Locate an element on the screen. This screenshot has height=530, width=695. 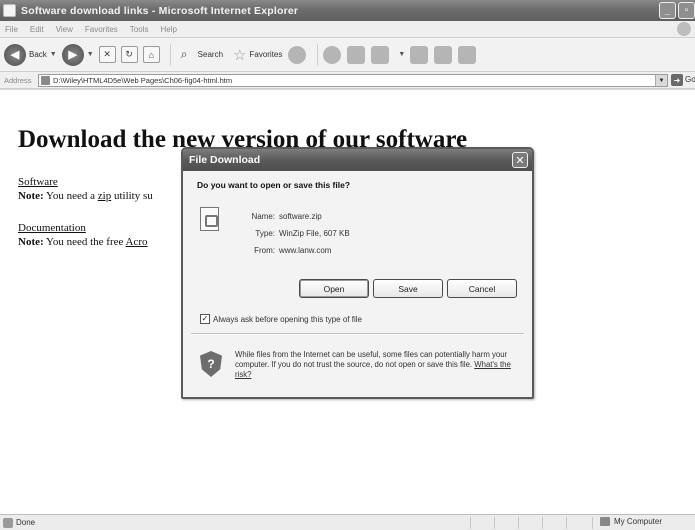
go-arrow-icon: ➜ is located at coordinates (677, 80).